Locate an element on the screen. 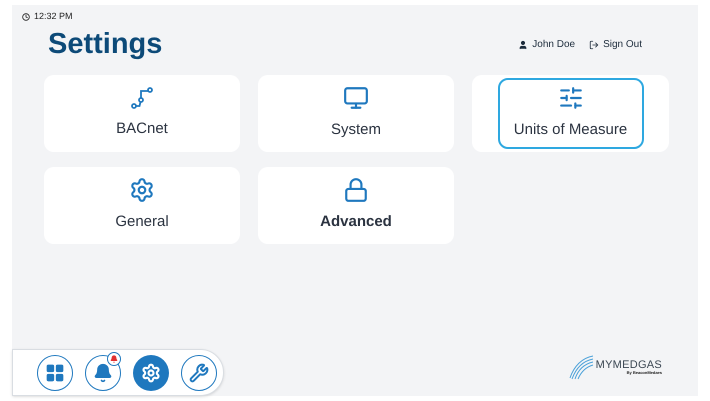 The width and height of the screenshot is (710, 401). page-title: Settings is located at coordinates (105, 44).